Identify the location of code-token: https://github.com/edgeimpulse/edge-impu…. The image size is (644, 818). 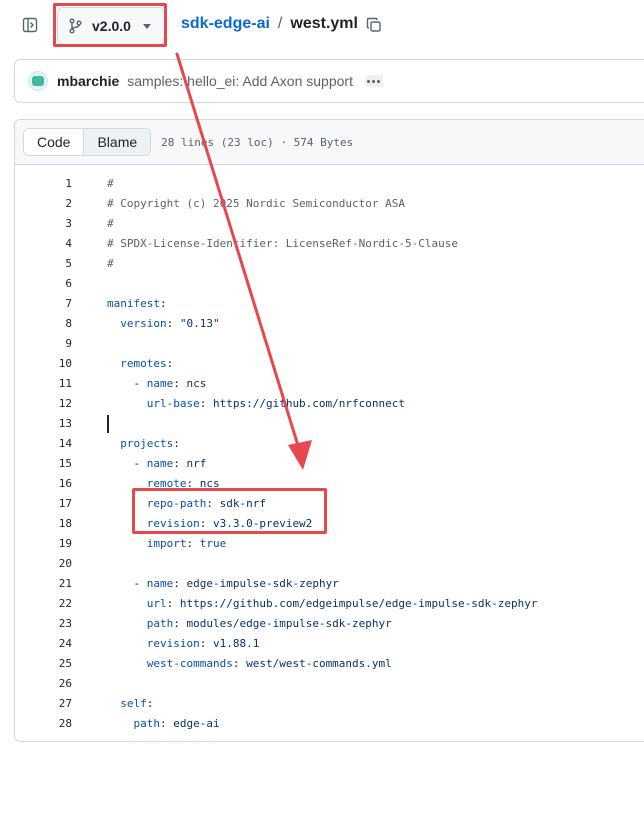
(358, 603).